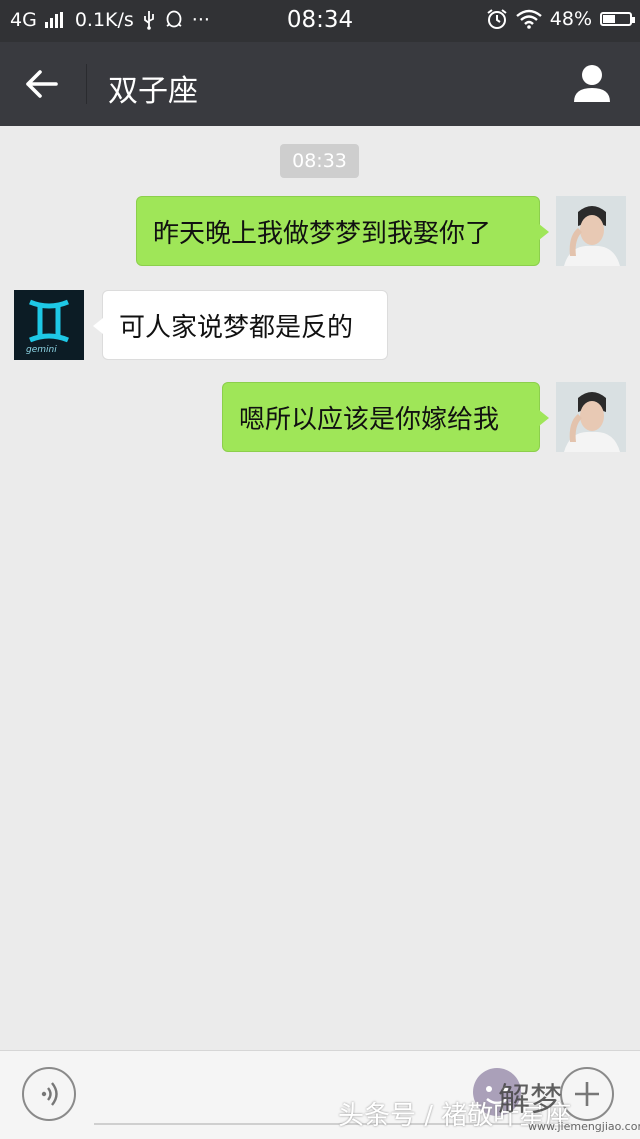  I want to click on watermark-site: www.jiemengjiao.com, so click(584, 1126).